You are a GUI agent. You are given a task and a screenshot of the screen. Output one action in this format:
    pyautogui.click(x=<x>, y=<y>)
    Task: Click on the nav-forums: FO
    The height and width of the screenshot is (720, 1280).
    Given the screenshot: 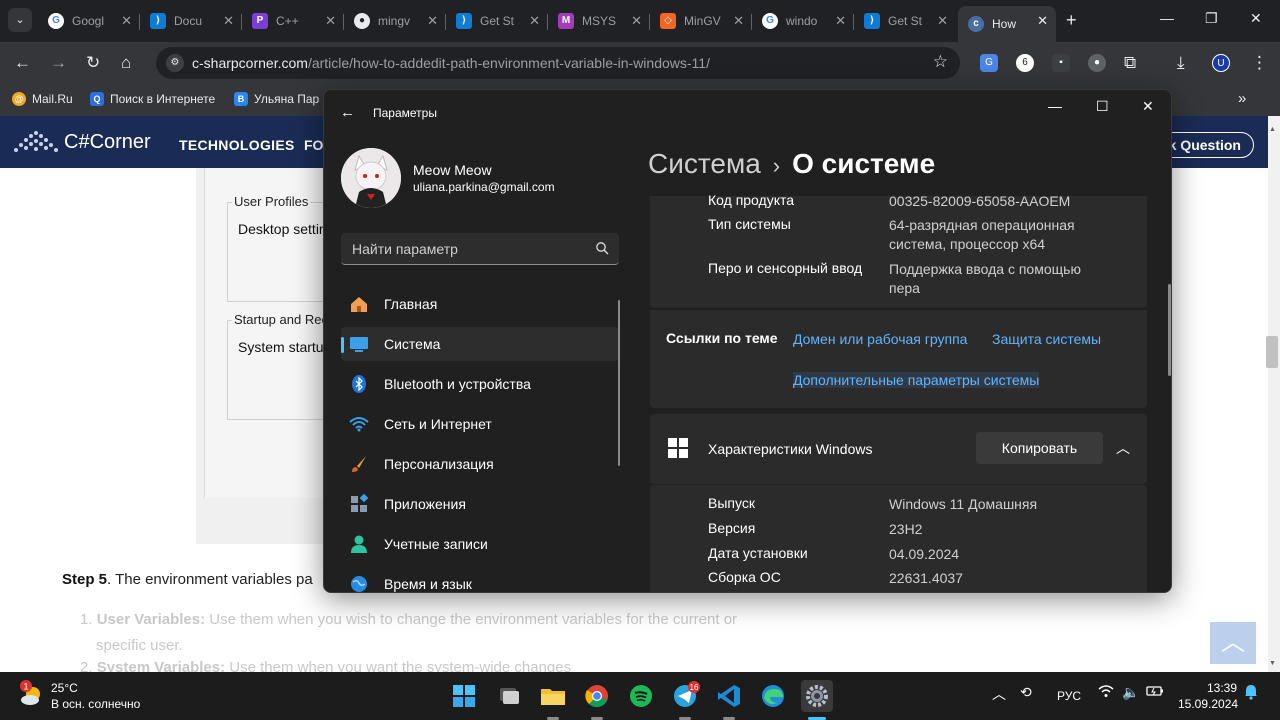 What is the action you would take?
    pyautogui.click(x=313, y=145)
    